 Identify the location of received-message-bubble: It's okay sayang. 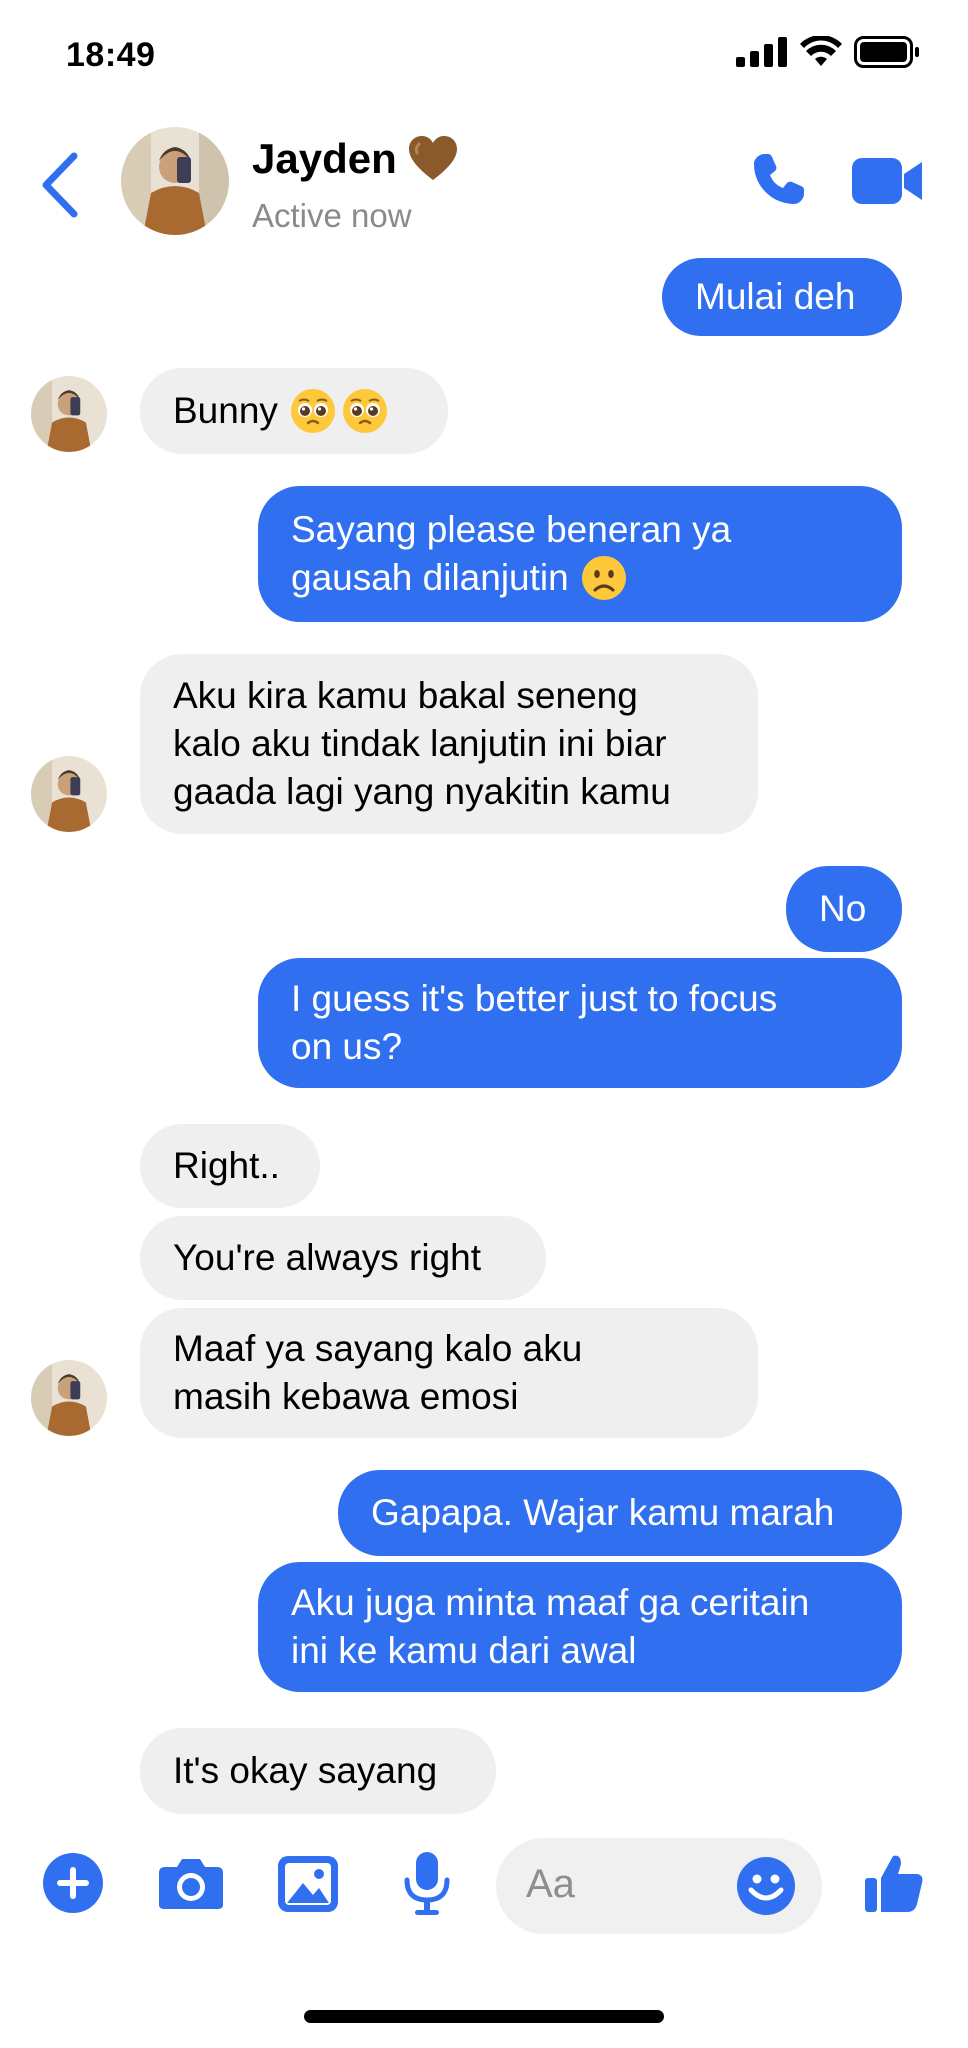
(318, 1771).